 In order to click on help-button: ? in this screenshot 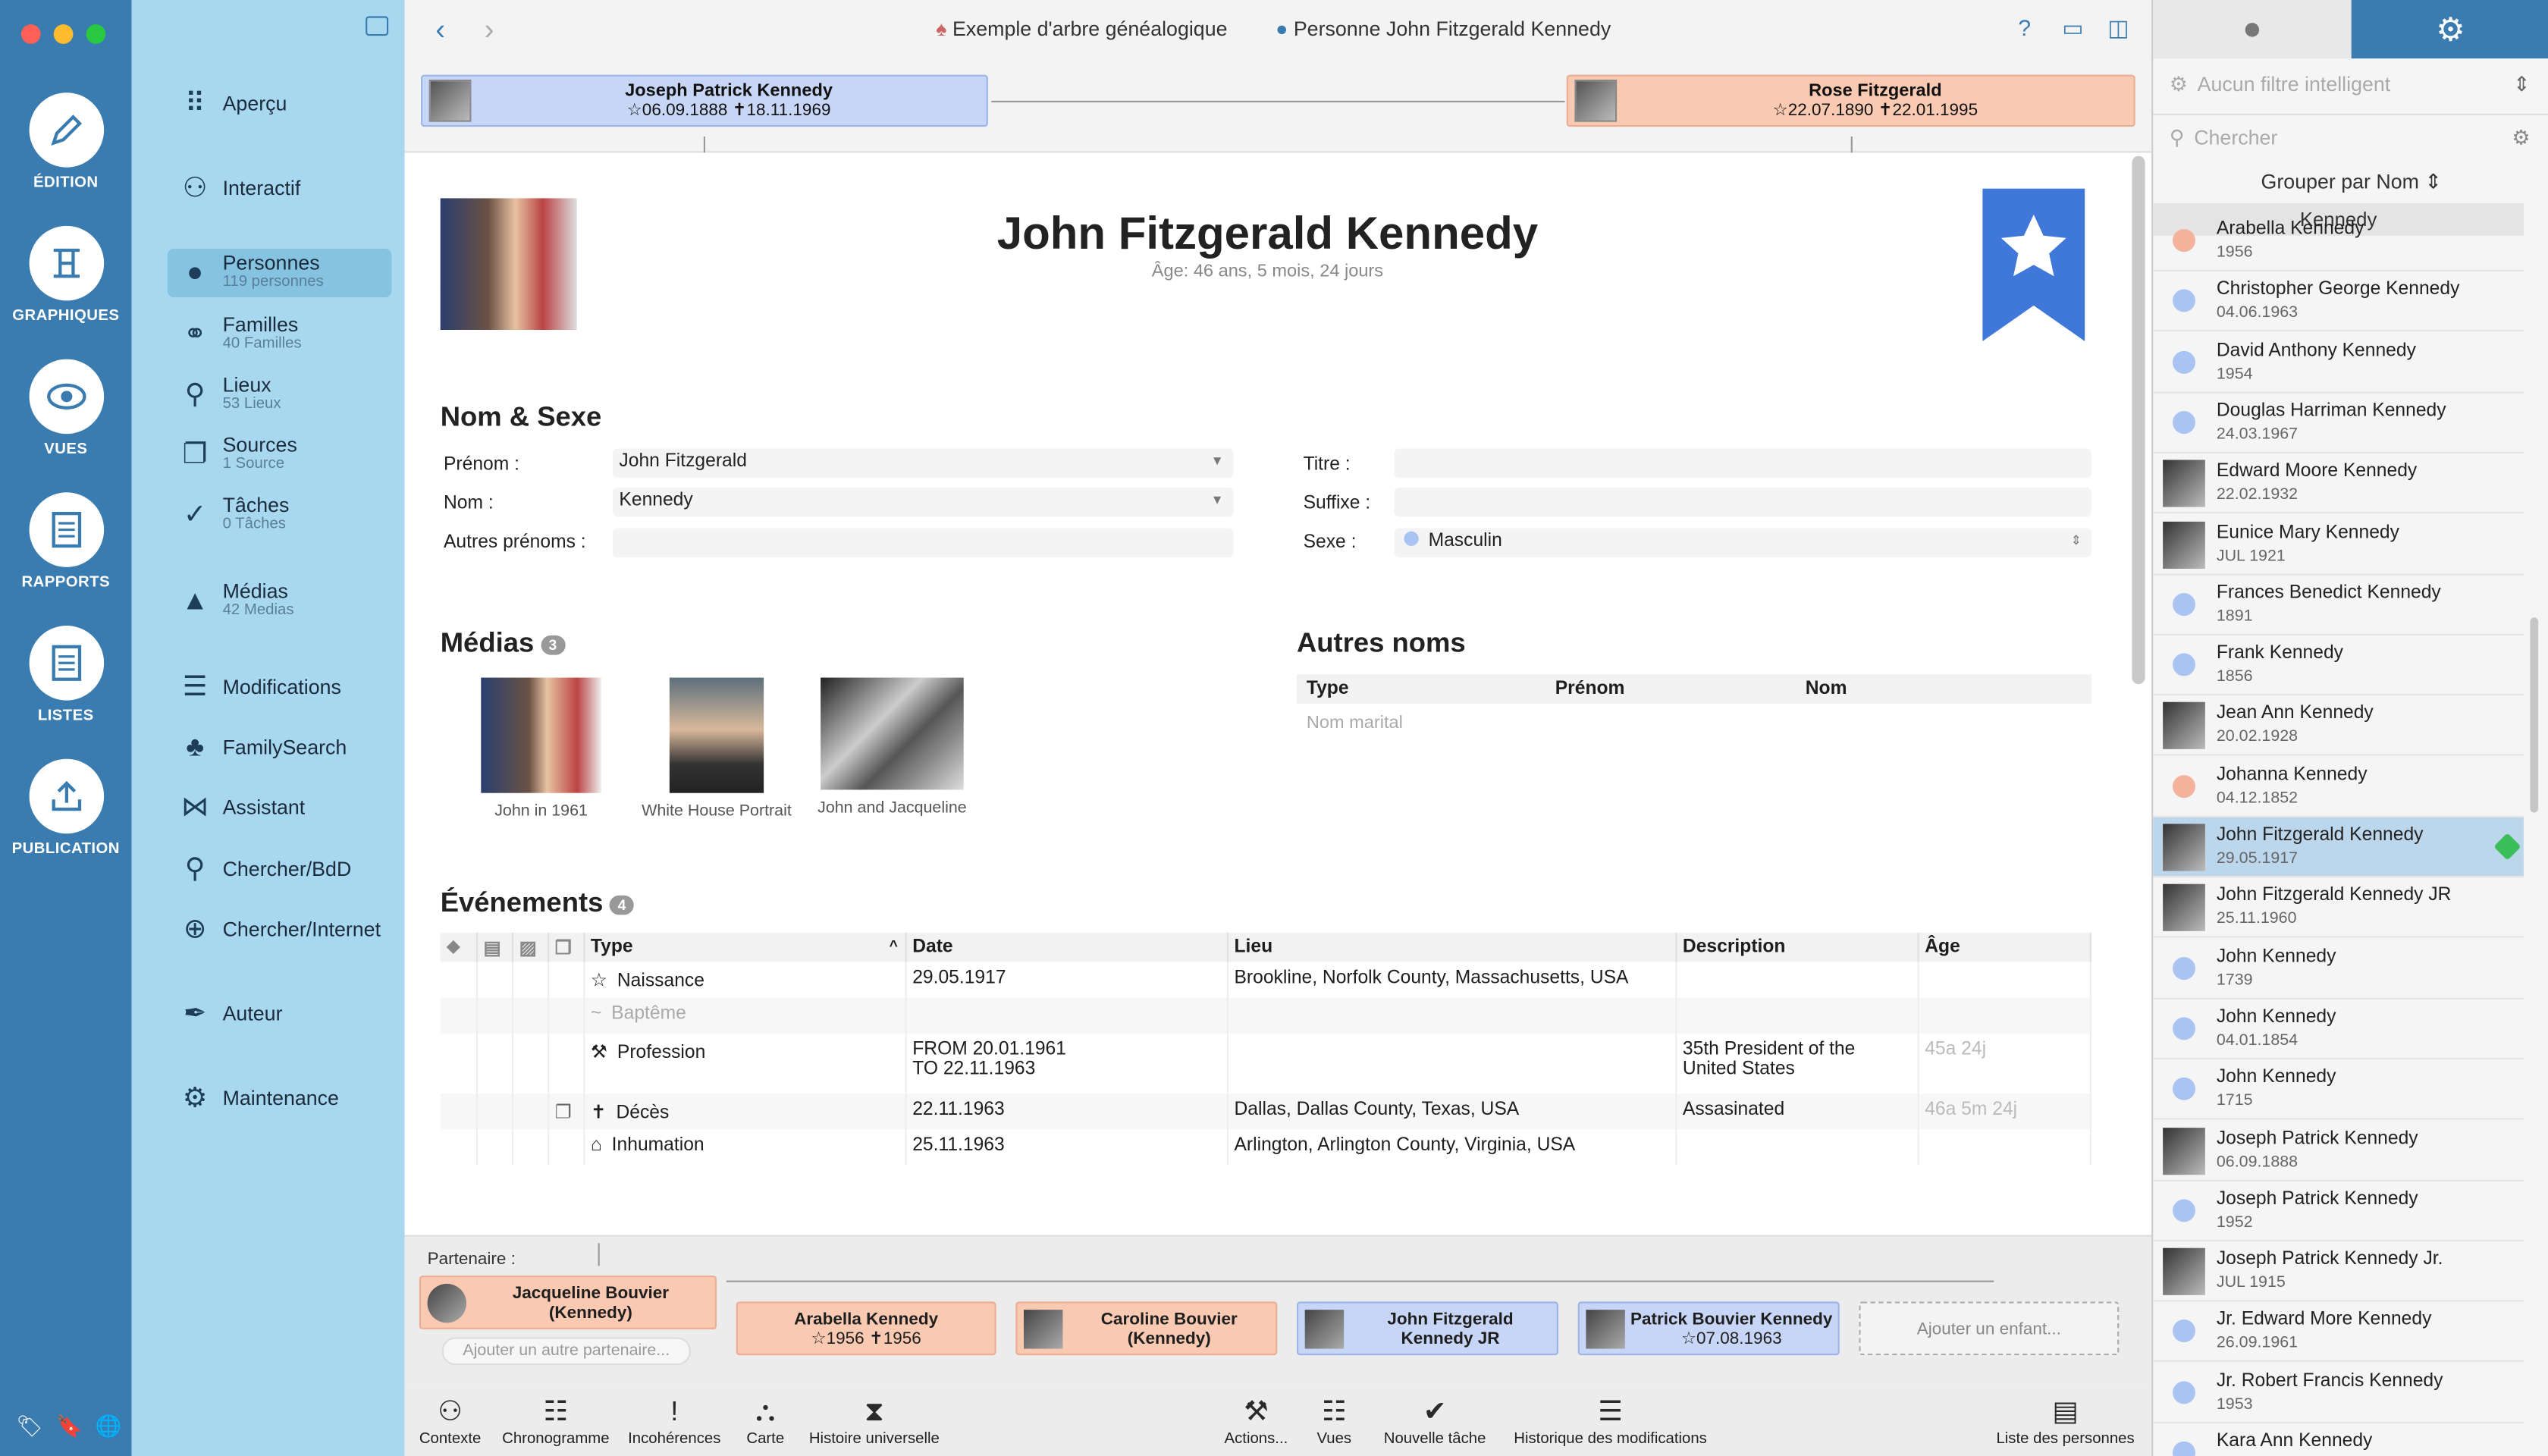, I will do `click(2024, 27)`.